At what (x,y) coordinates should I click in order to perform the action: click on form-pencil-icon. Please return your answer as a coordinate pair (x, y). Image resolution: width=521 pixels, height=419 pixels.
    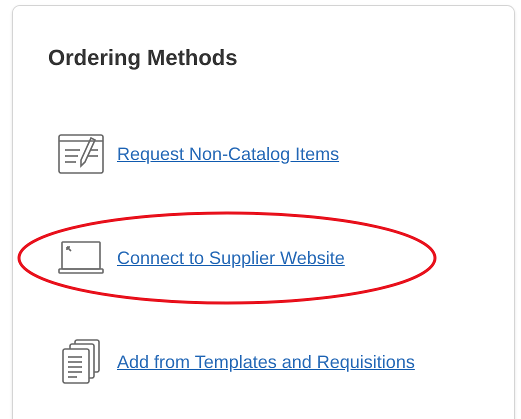
    Looking at the image, I should click on (81, 154).